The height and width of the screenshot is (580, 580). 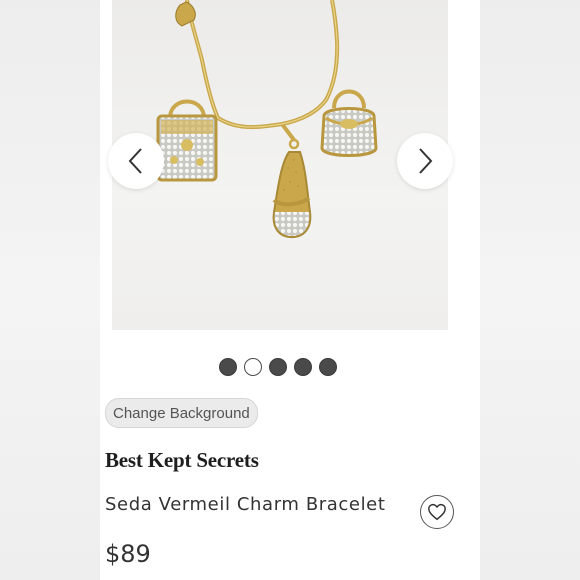 I want to click on product-price: $89, so click(x=128, y=554).